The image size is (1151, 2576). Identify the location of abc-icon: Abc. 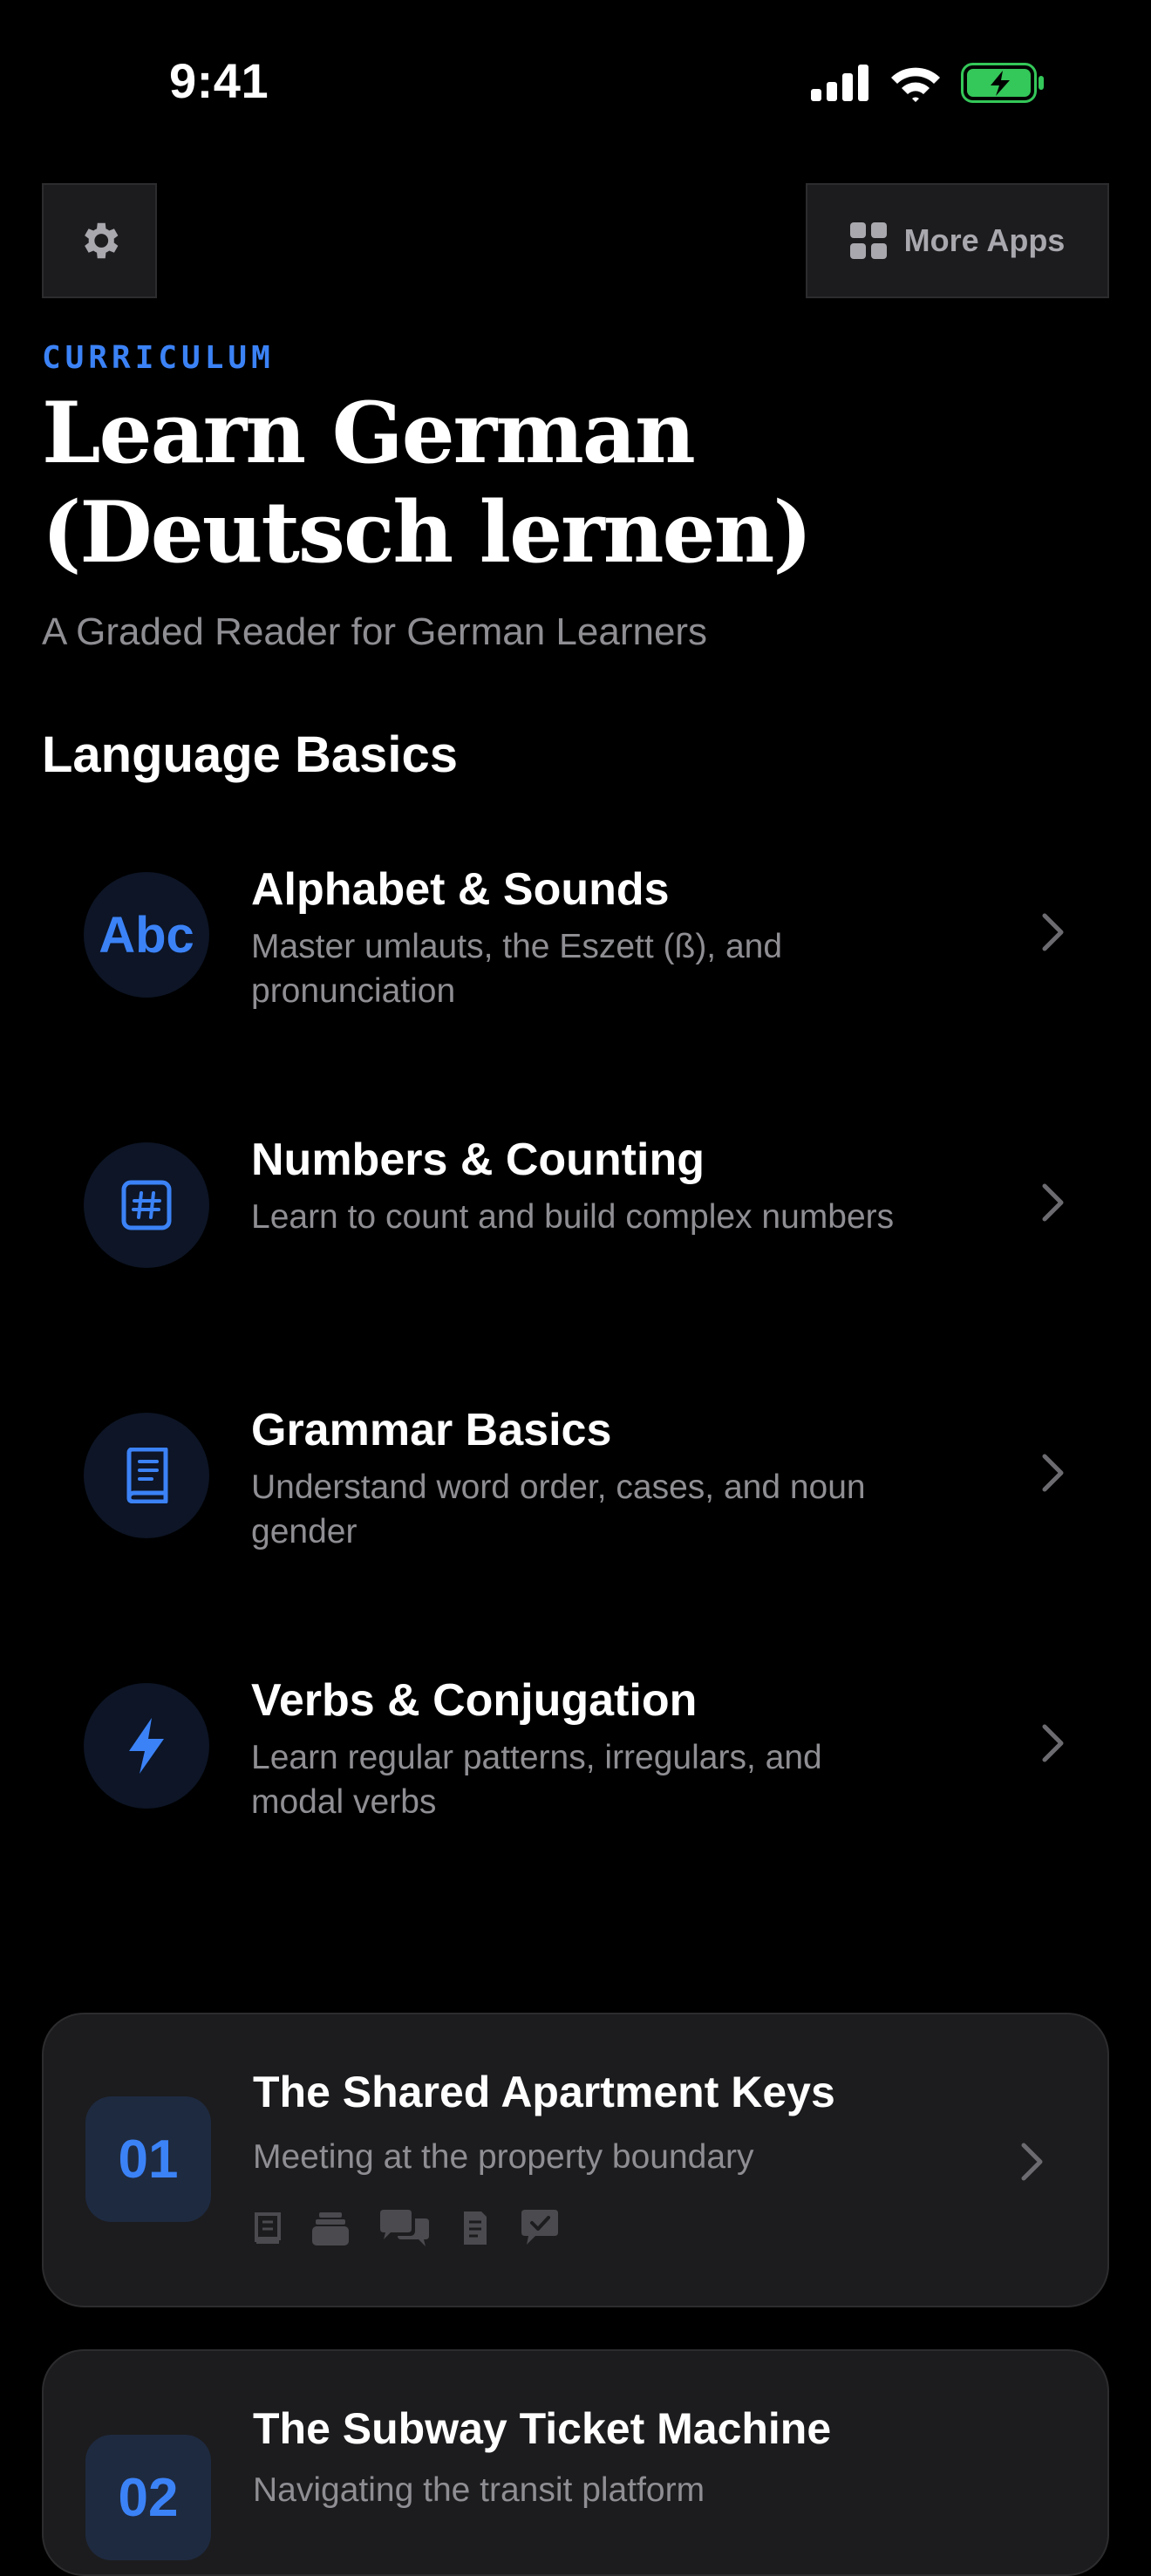
(146, 935).